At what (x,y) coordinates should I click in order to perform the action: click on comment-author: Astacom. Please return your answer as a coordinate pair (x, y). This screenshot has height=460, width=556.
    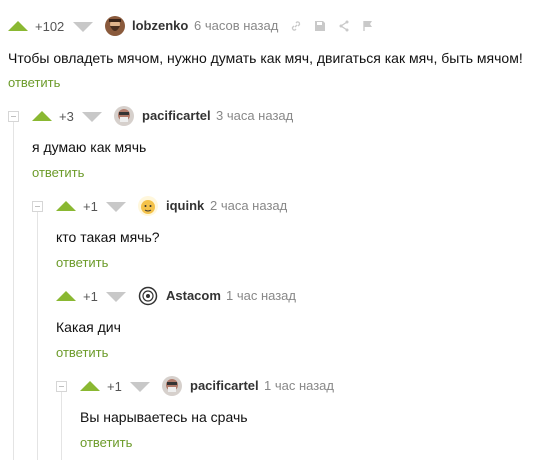
    Looking at the image, I should click on (193, 295).